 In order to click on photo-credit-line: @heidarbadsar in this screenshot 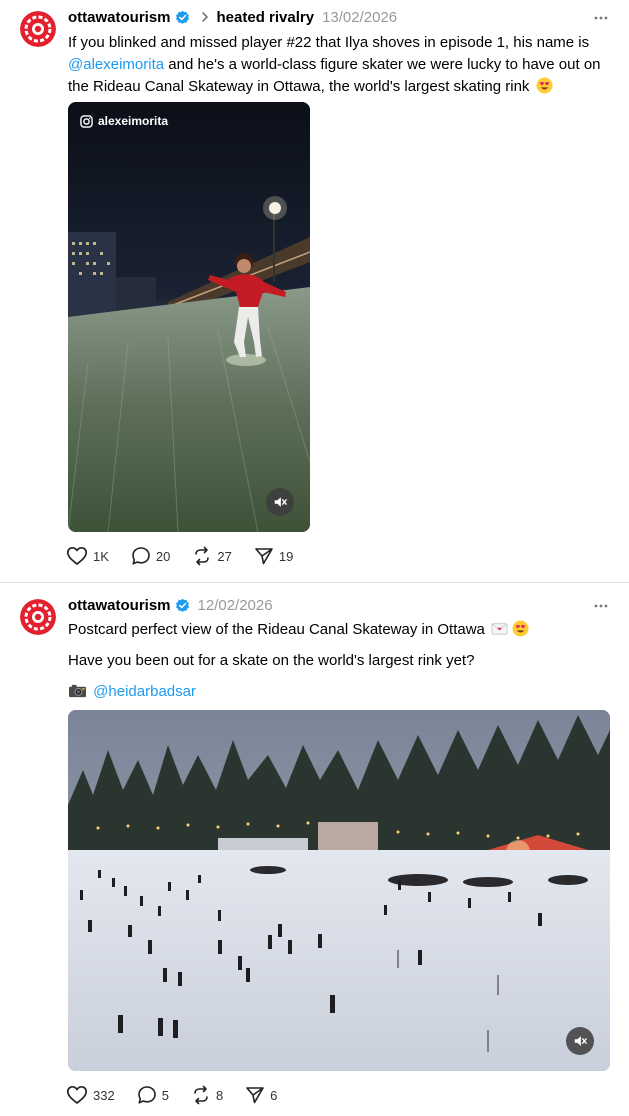, I will do `click(132, 692)`.